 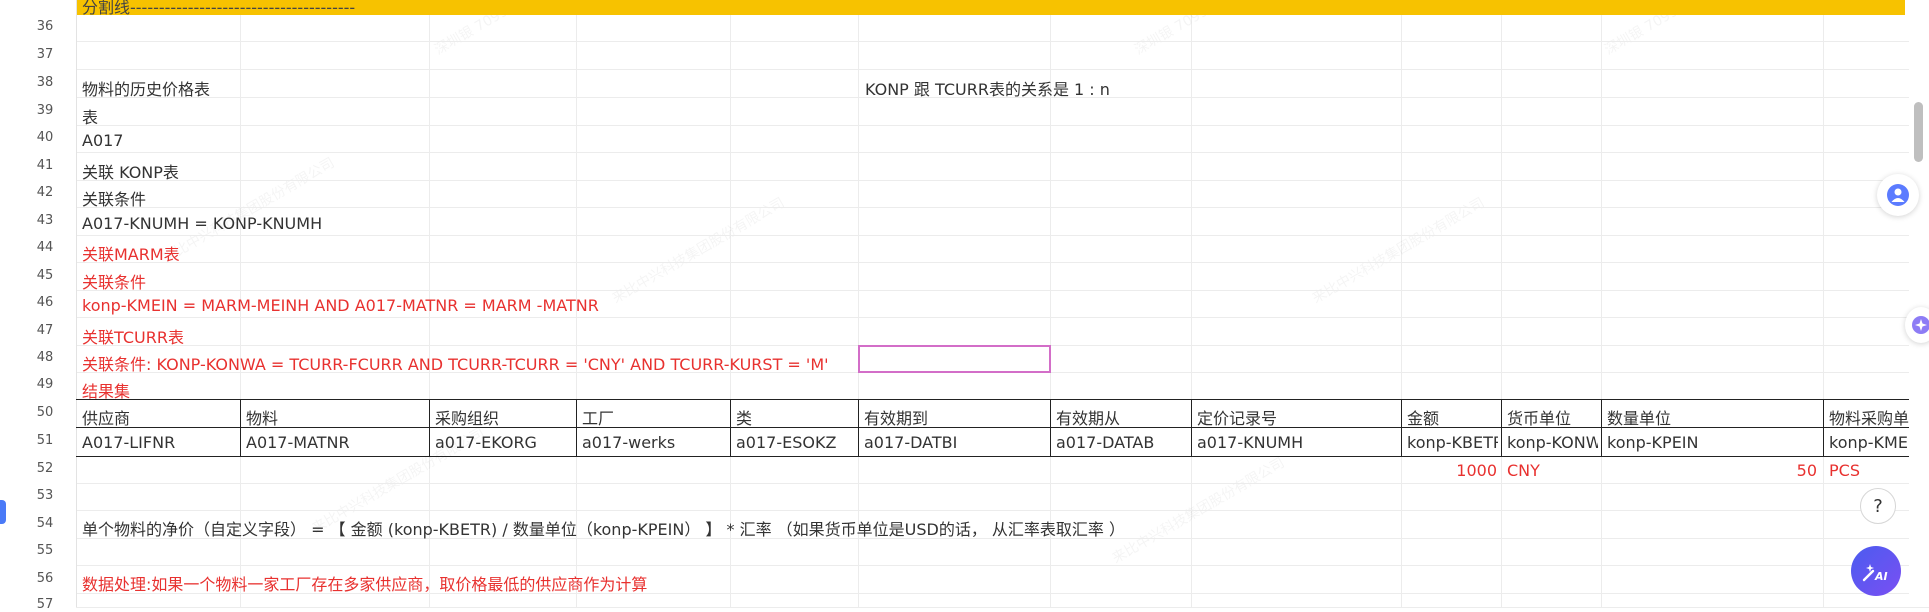 What do you see at coordinates (45, 82) in the screenshot?
I see `row-number: 38` at bounding box center [45, 82].